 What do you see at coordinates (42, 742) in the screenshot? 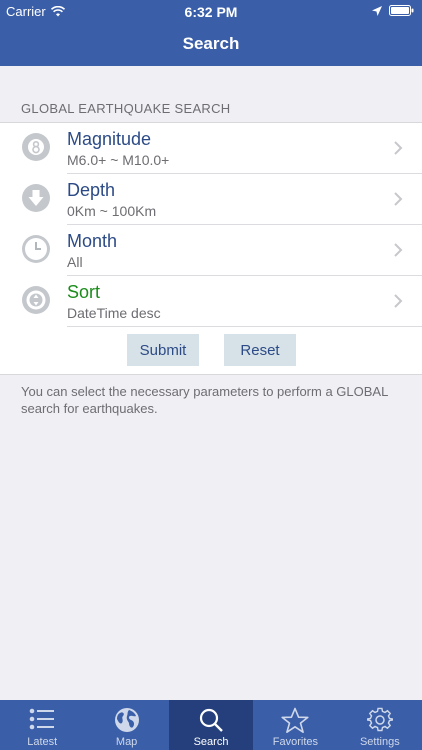
I see `tab-label: Latest` at bounding box center [42, 742].